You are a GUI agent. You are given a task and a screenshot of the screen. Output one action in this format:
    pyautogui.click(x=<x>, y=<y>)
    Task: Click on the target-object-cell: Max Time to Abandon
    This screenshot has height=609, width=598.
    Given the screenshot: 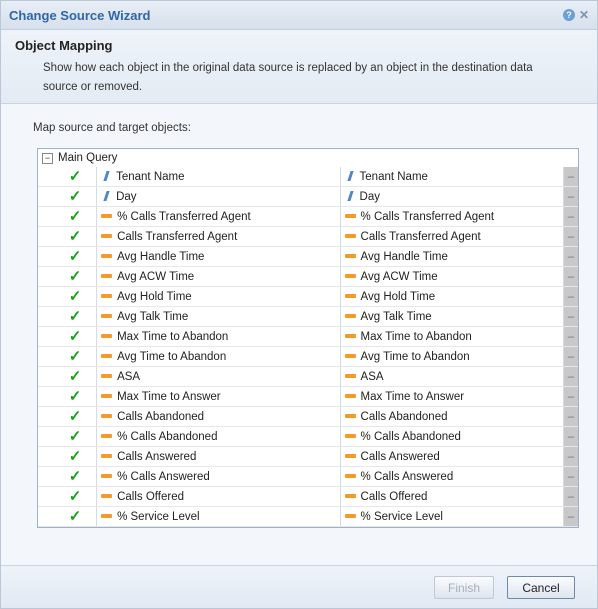 What is the action you would take?
    pyautogui.click(x=452, y=336)
    